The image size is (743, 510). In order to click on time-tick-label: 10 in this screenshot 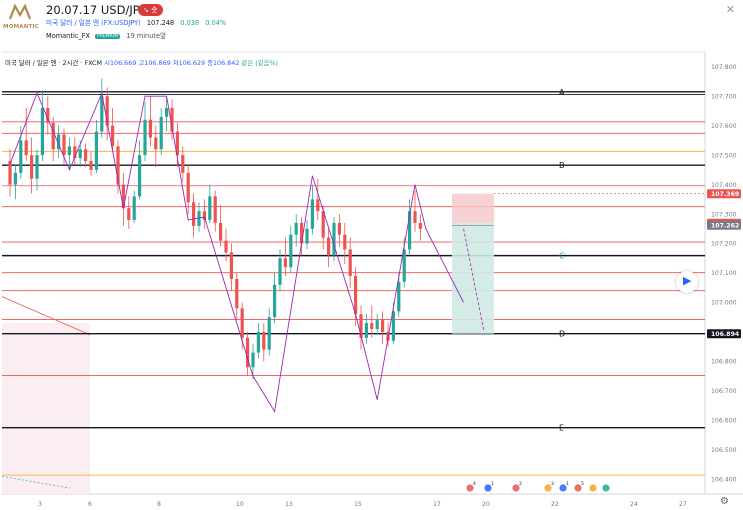, I will do `click(240, 504)`.